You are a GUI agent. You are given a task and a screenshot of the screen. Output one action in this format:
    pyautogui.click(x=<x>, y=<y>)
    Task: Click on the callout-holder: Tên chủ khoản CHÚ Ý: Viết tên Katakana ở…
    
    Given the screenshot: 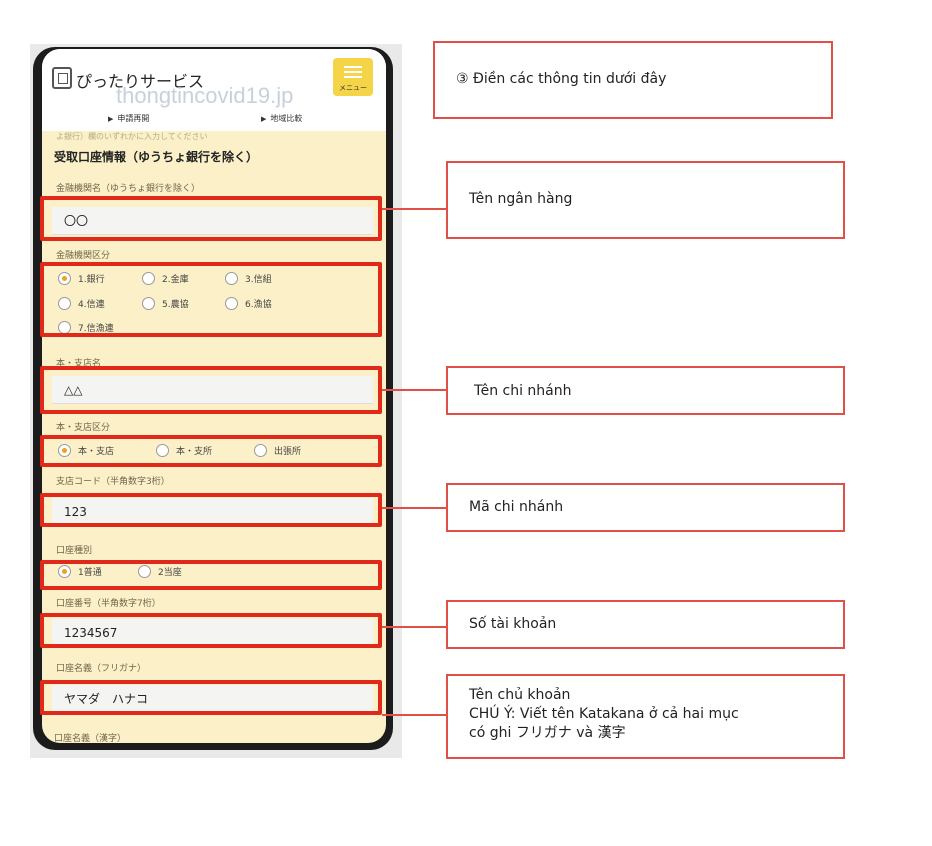 What is the action you would take?
    pyautogui.click(x=645, y=716)
    